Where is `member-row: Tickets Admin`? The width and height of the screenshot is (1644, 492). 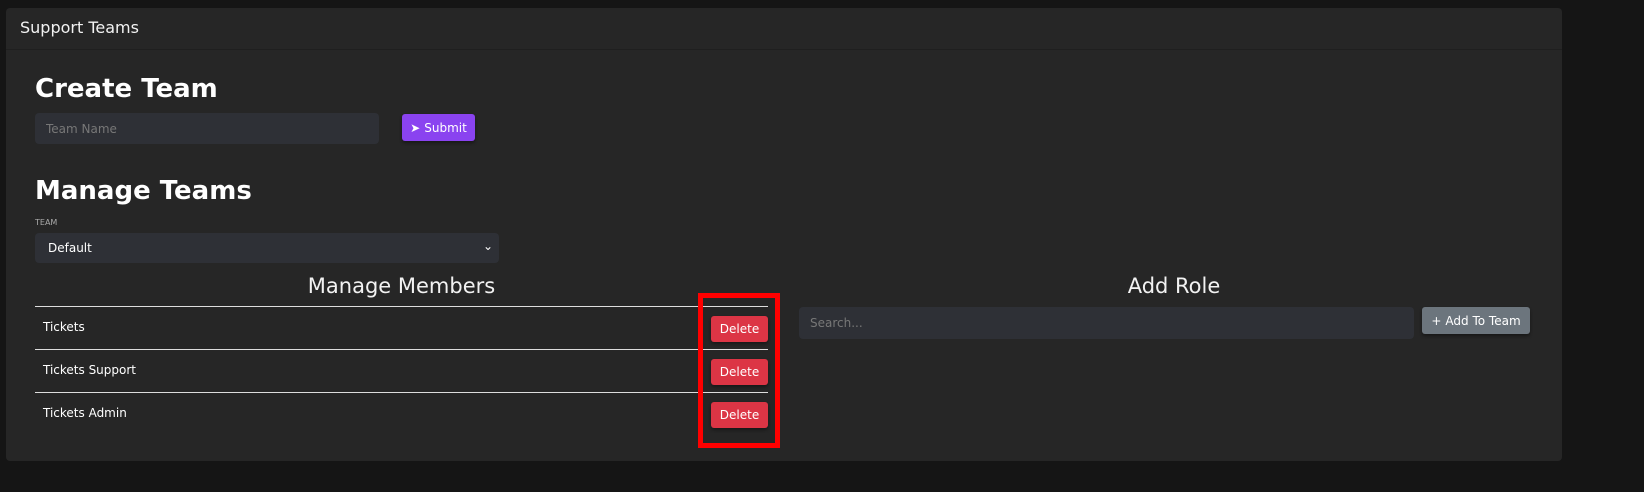 member-row: Tickets Admin is located at coordinates (401, 413).